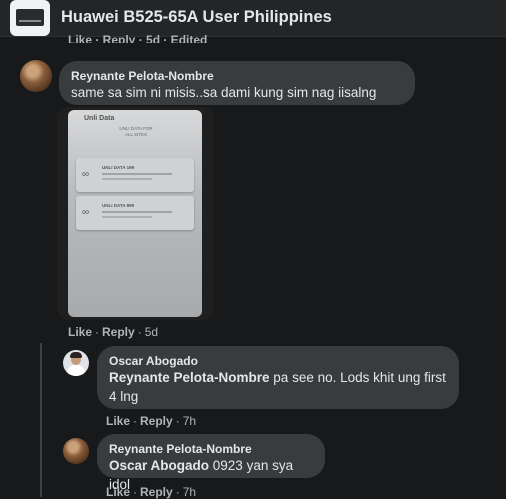  What do you see at coordinates (118, 205) in the screenshot?
I see `photo-card-title: UNLI DATA 999` at bounding box center [118, 205].